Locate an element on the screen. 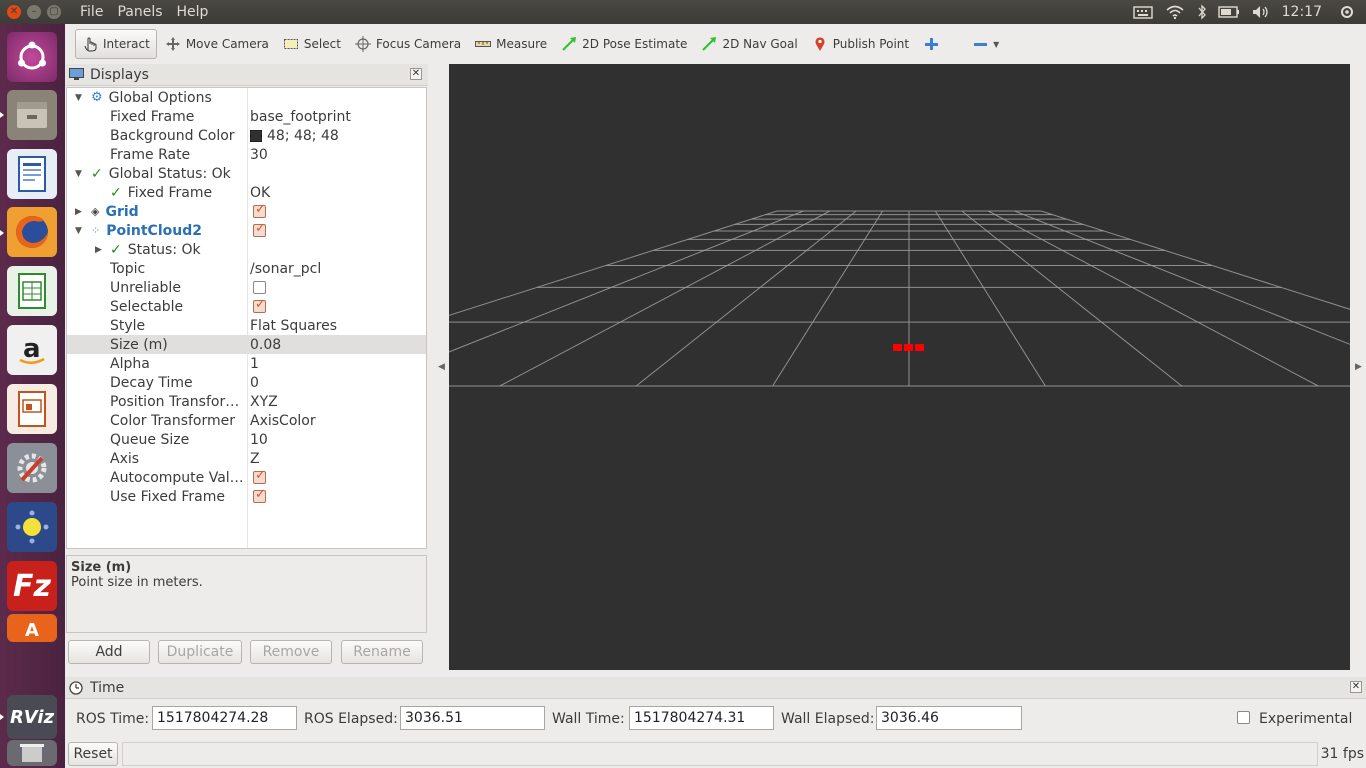 The image size is (1366, 768). window-close-button: ✕ is located at coordinates (14, 12).